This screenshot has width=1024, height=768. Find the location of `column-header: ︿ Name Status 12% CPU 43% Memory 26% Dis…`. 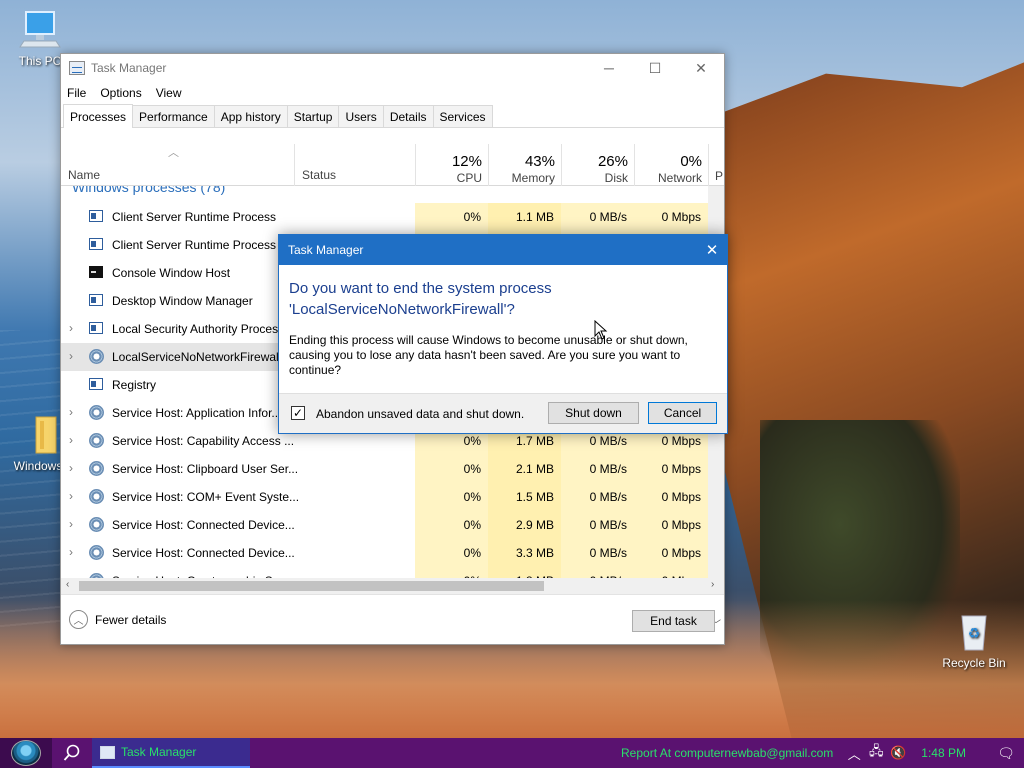

column-header: ︿ Name Status 12% CPU 43% Memory 26% Dis… is located at coordinates (392, 165).